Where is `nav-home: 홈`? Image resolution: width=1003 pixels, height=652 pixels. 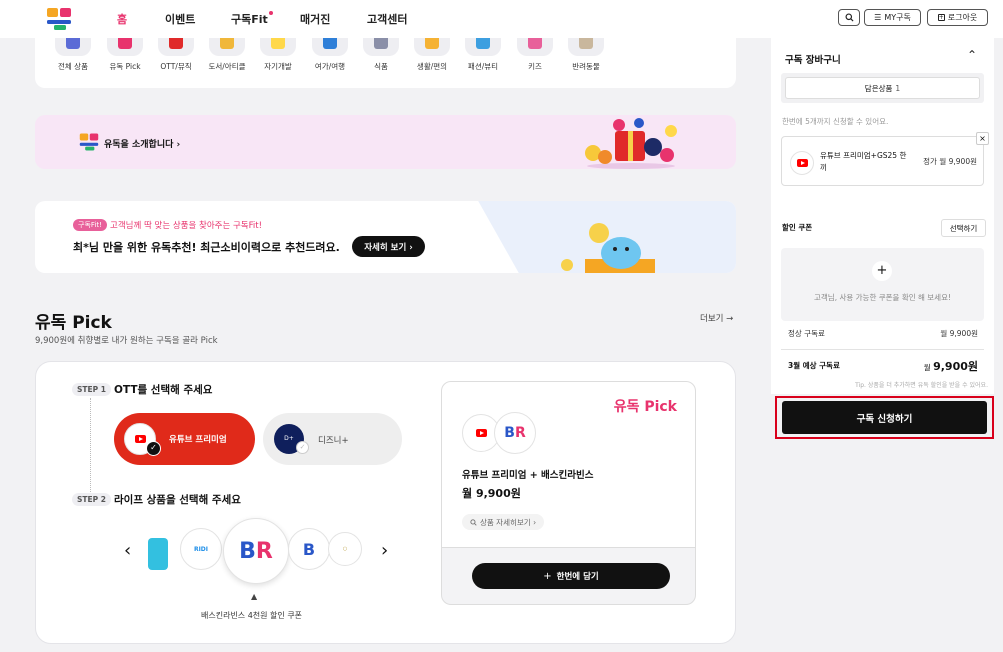 nav-home: 홈 is located at coordinates (122, 19).